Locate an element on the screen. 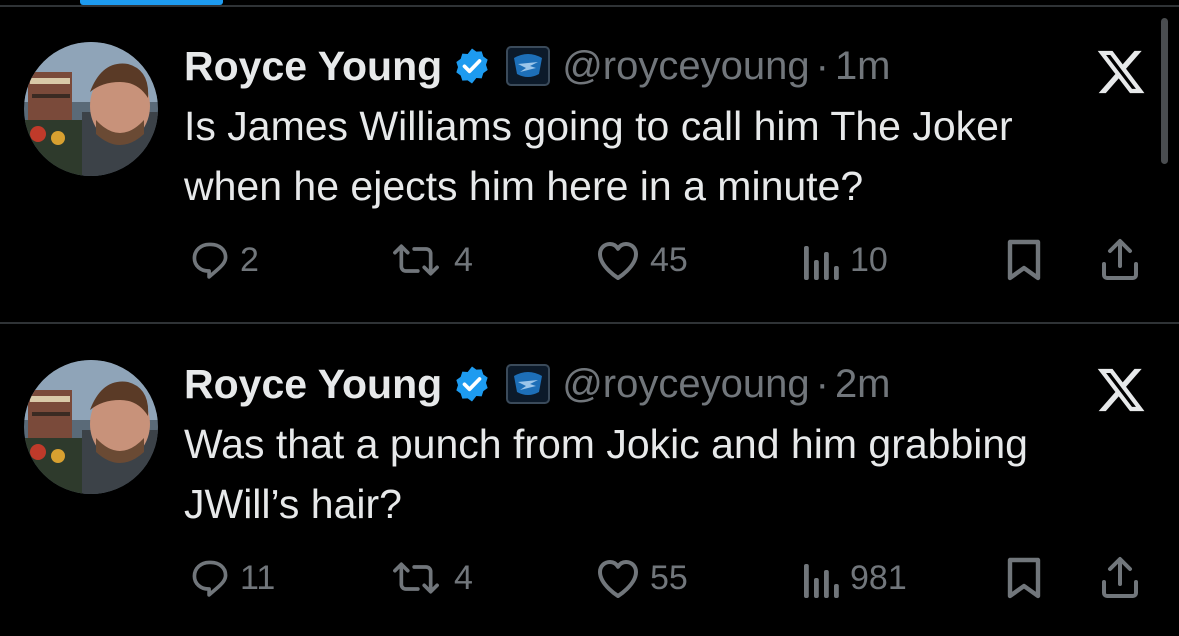 The width and height of the screenshot is (1179, 636). like-count: 55 is located at coordinates (669, 577).